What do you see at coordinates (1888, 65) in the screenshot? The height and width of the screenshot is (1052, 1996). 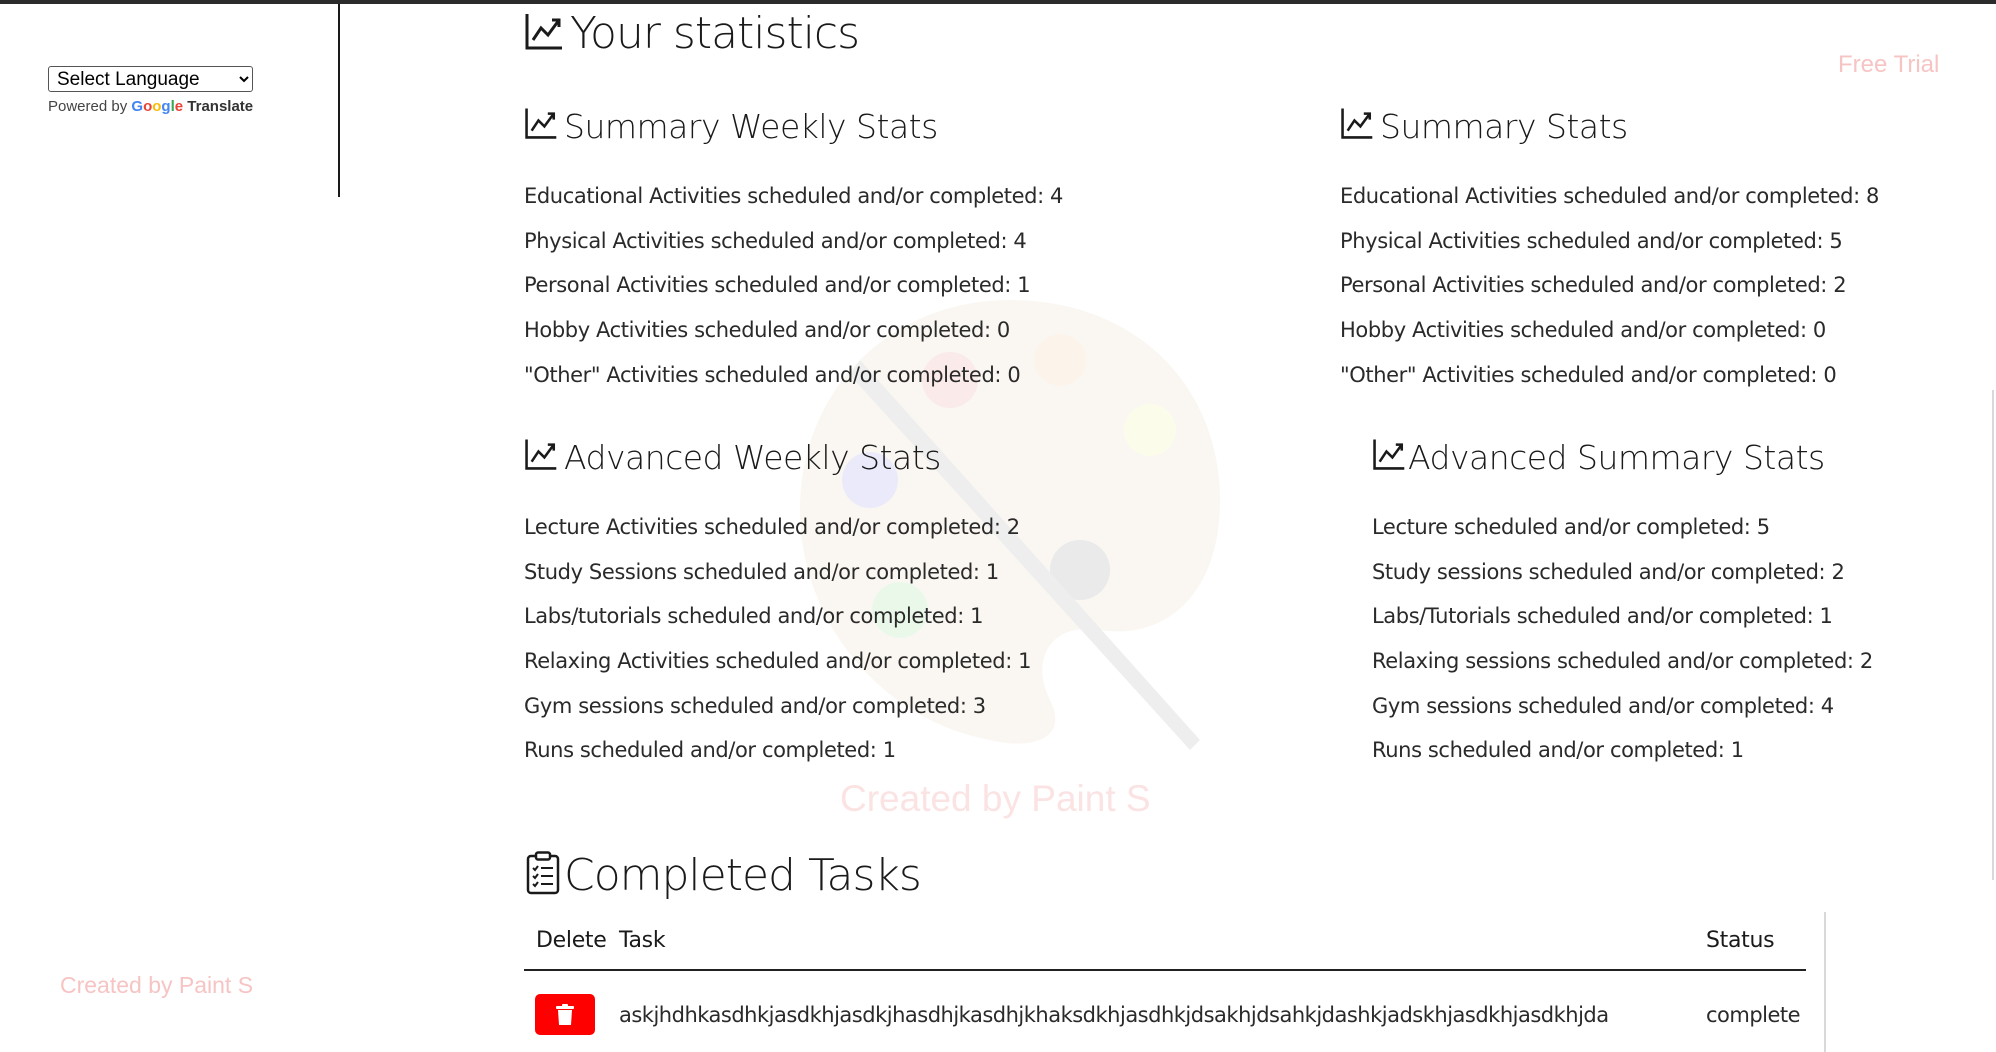 I see `free-trial-link: Free Trial` at bounding box center [1888, 65].